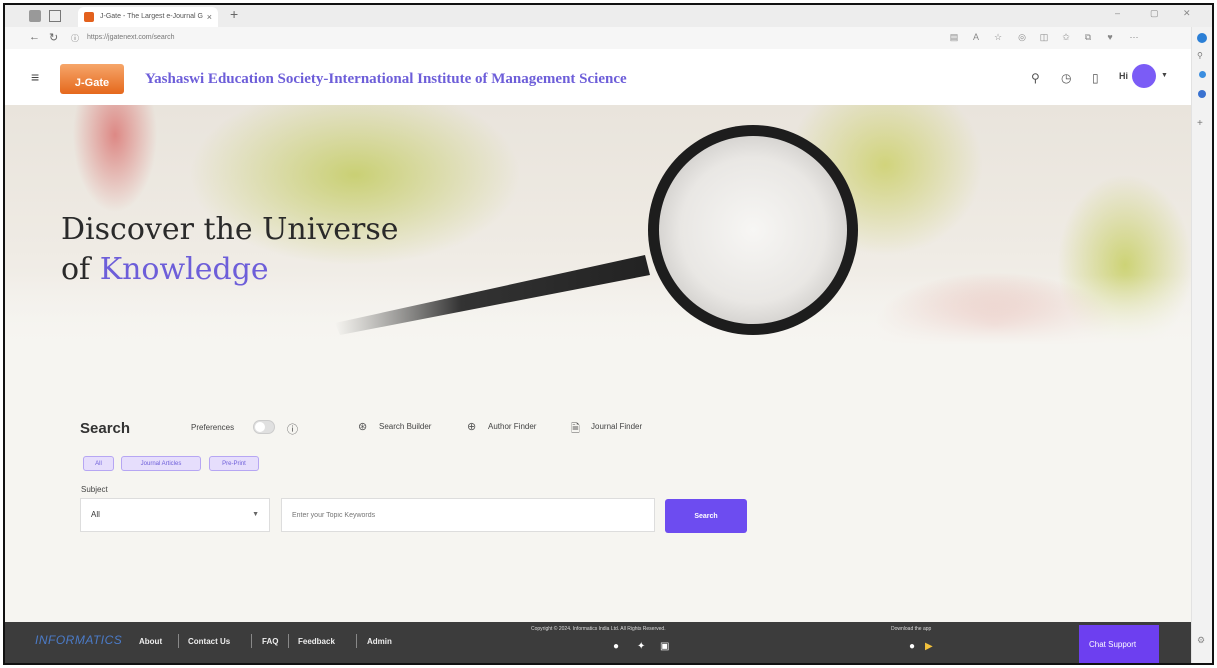 The height and width of the screenshot is (668, 1217). I want to click on footer-link-admin: Admin, so click(379, 641).